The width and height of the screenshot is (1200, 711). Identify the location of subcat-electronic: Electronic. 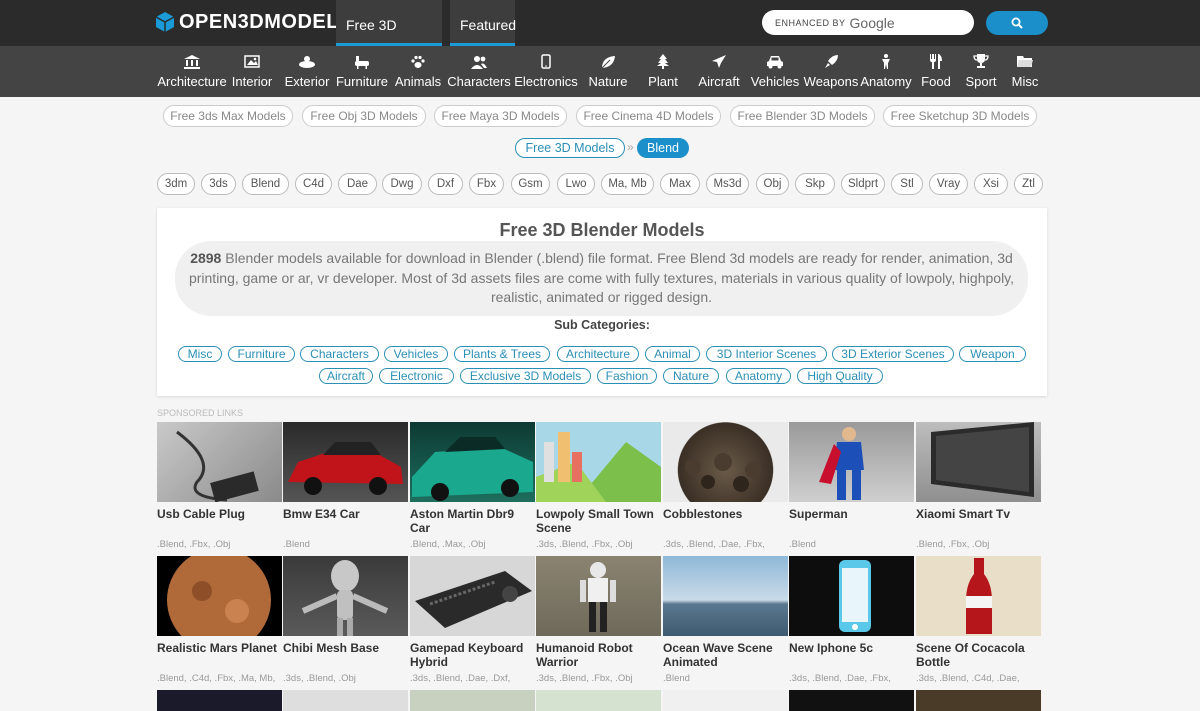
(416, 376).